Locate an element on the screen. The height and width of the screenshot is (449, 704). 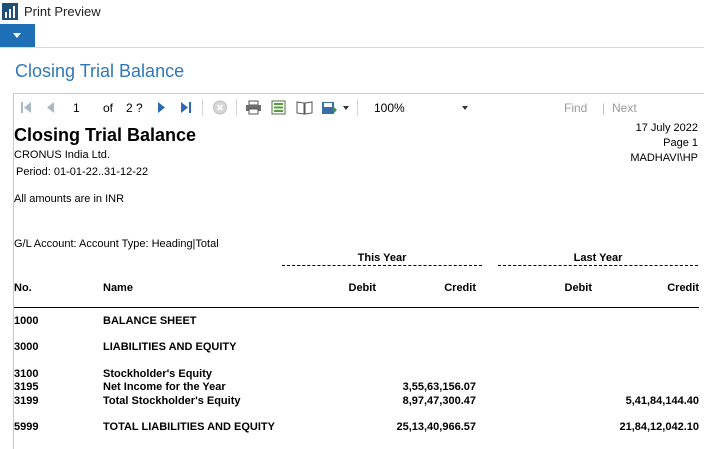
ribbon-menu-button is located at coordinates (17, 35).